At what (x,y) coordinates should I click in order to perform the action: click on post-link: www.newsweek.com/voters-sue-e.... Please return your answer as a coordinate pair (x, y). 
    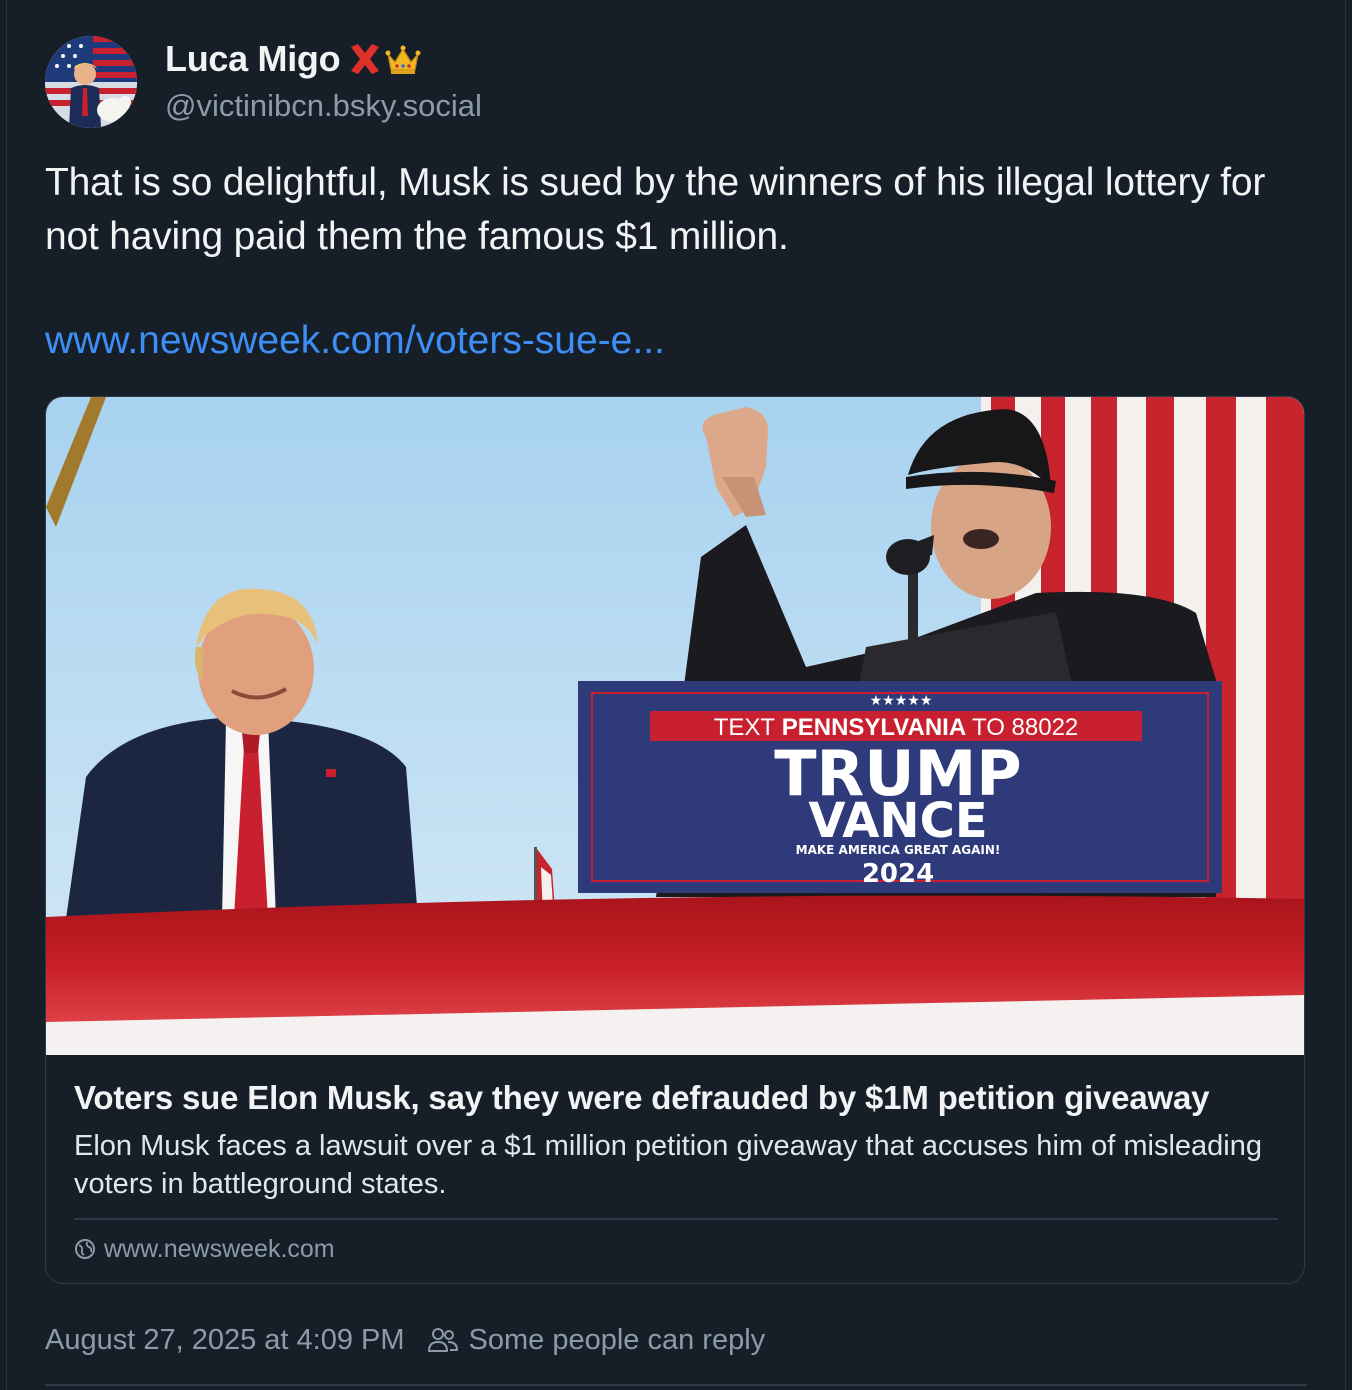
    Looking at the image, I should click on (355, 341).